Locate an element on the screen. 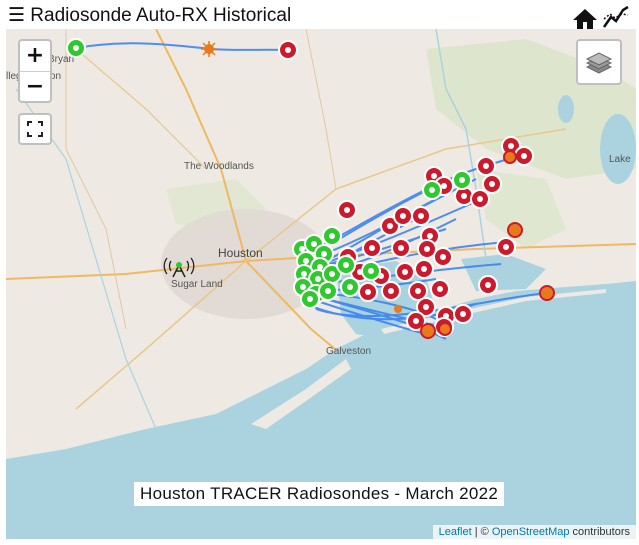 This screenshot has height=545, width=639. layers-button is located at coordinates (599, 62).